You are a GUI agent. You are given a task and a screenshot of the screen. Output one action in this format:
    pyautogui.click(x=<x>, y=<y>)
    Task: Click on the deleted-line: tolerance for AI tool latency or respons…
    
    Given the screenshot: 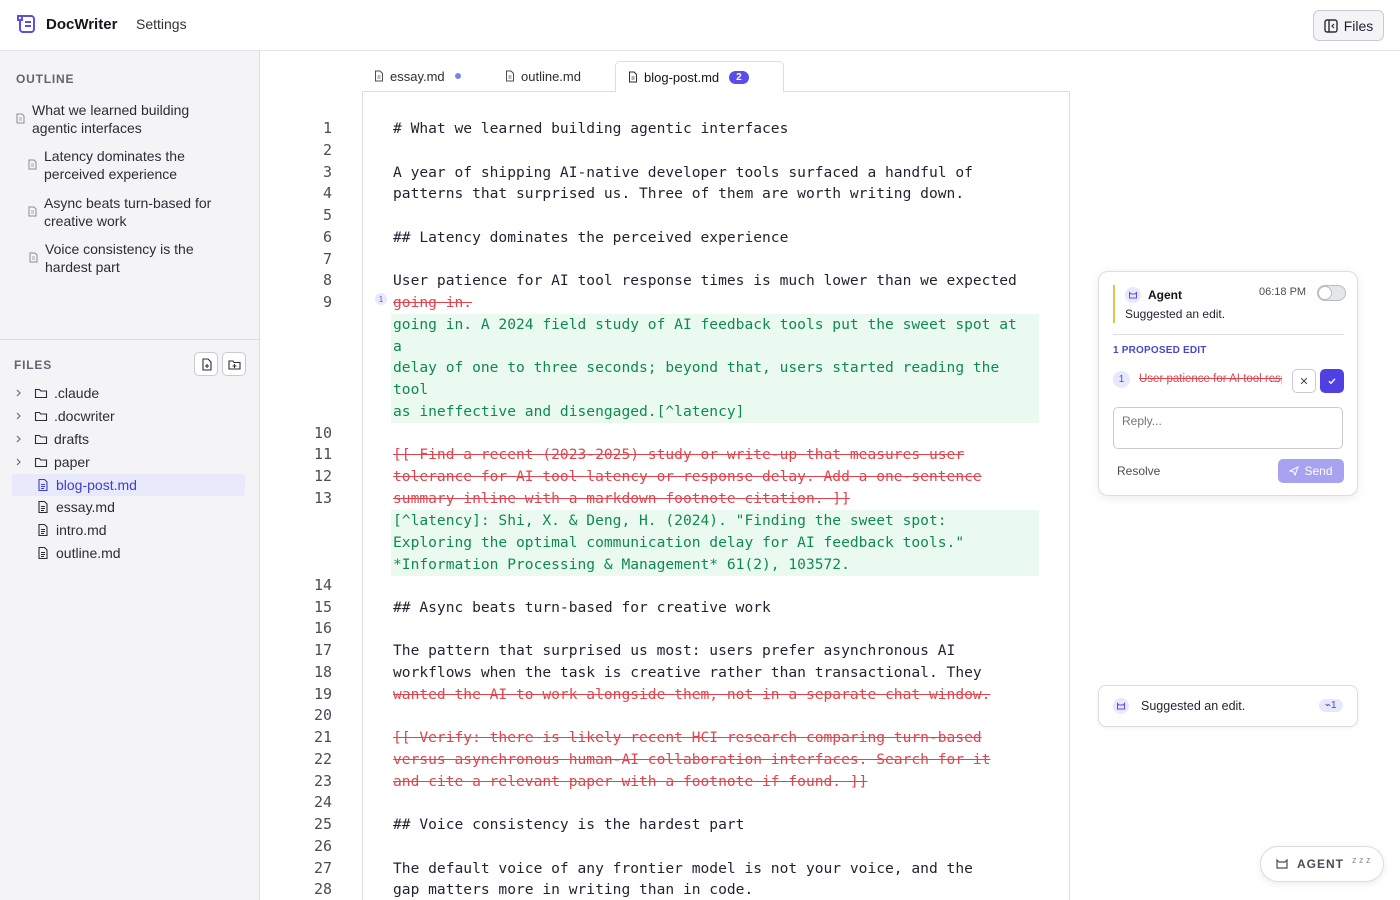 What is the action you would take?
    pyautogui.click(x=687, y=476)
    